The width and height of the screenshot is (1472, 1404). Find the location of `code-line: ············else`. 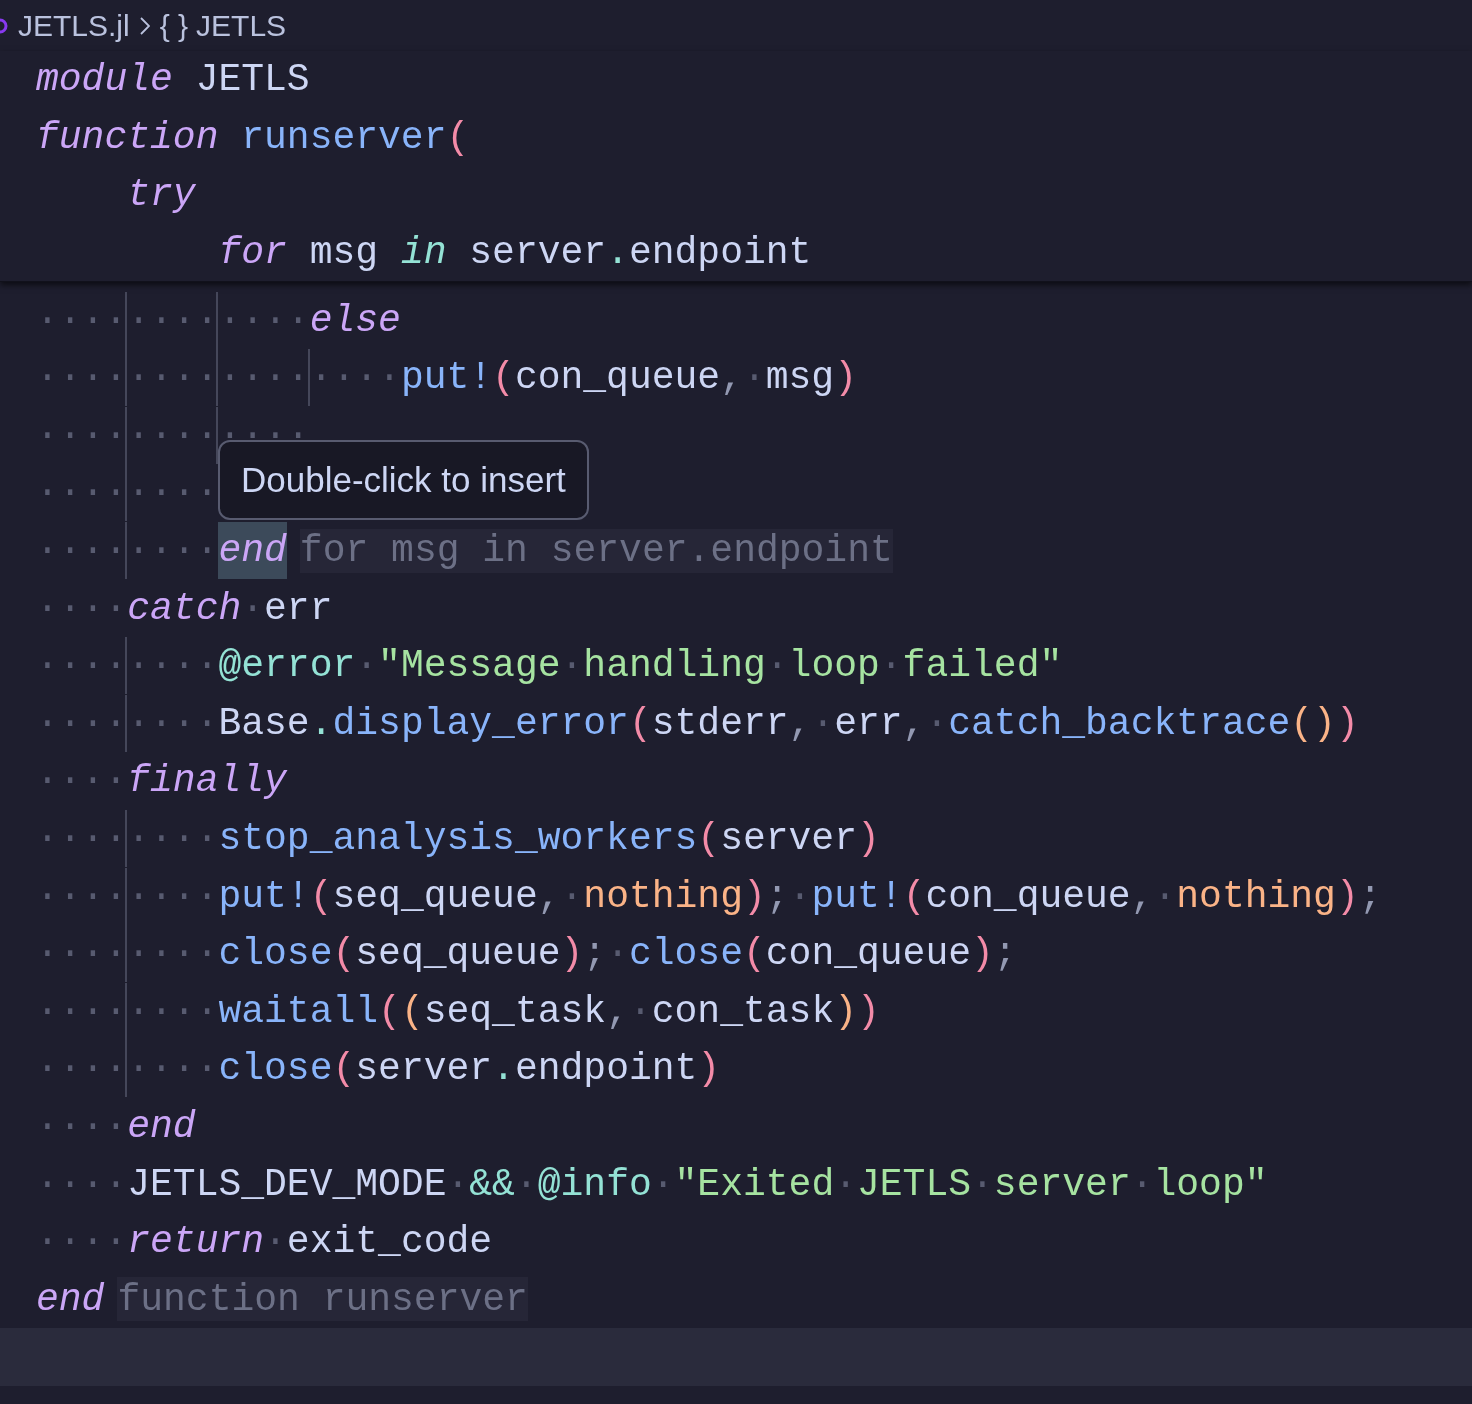

code-line: ············else is located at coordinates (218, 320).